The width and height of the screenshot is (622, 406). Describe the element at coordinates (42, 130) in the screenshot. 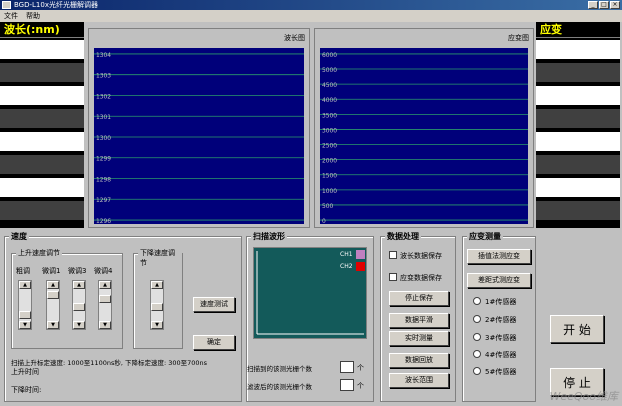

I see `wavelength-rows` at that location.